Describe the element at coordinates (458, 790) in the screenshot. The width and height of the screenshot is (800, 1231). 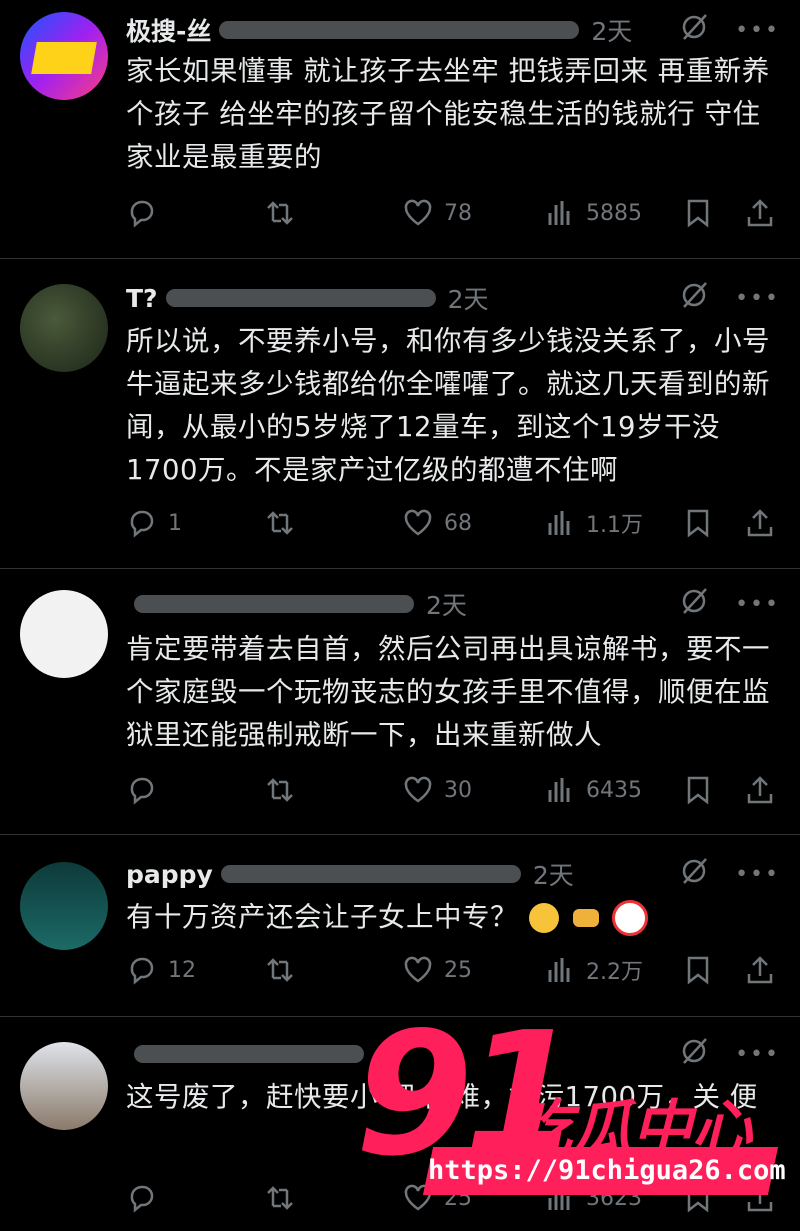
I see `like-count: 30` at that location.